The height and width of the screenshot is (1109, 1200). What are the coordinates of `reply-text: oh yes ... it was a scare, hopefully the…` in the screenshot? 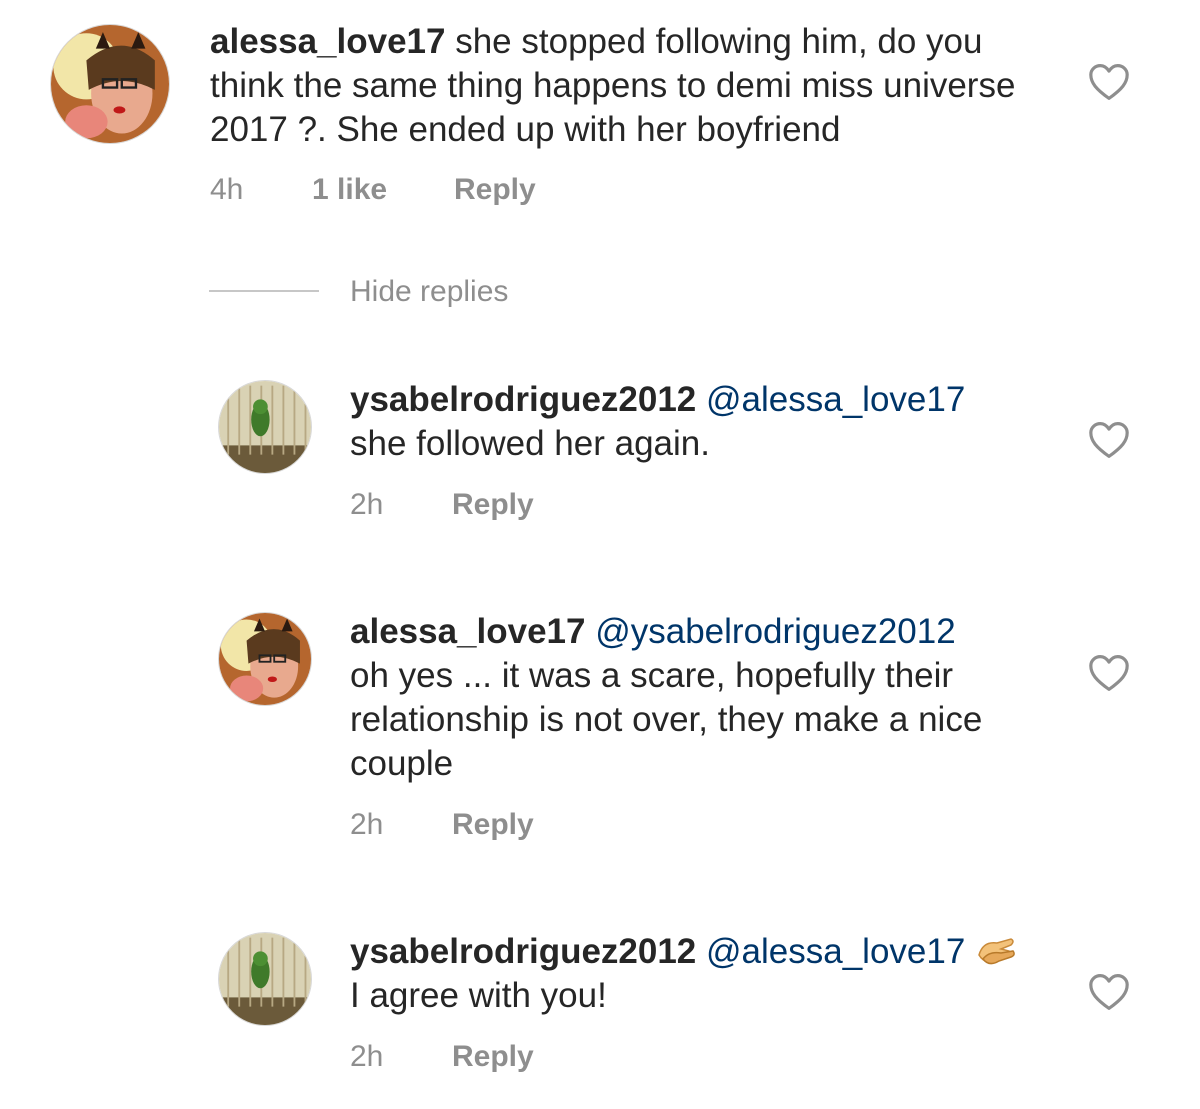 It's located at (666, 719).